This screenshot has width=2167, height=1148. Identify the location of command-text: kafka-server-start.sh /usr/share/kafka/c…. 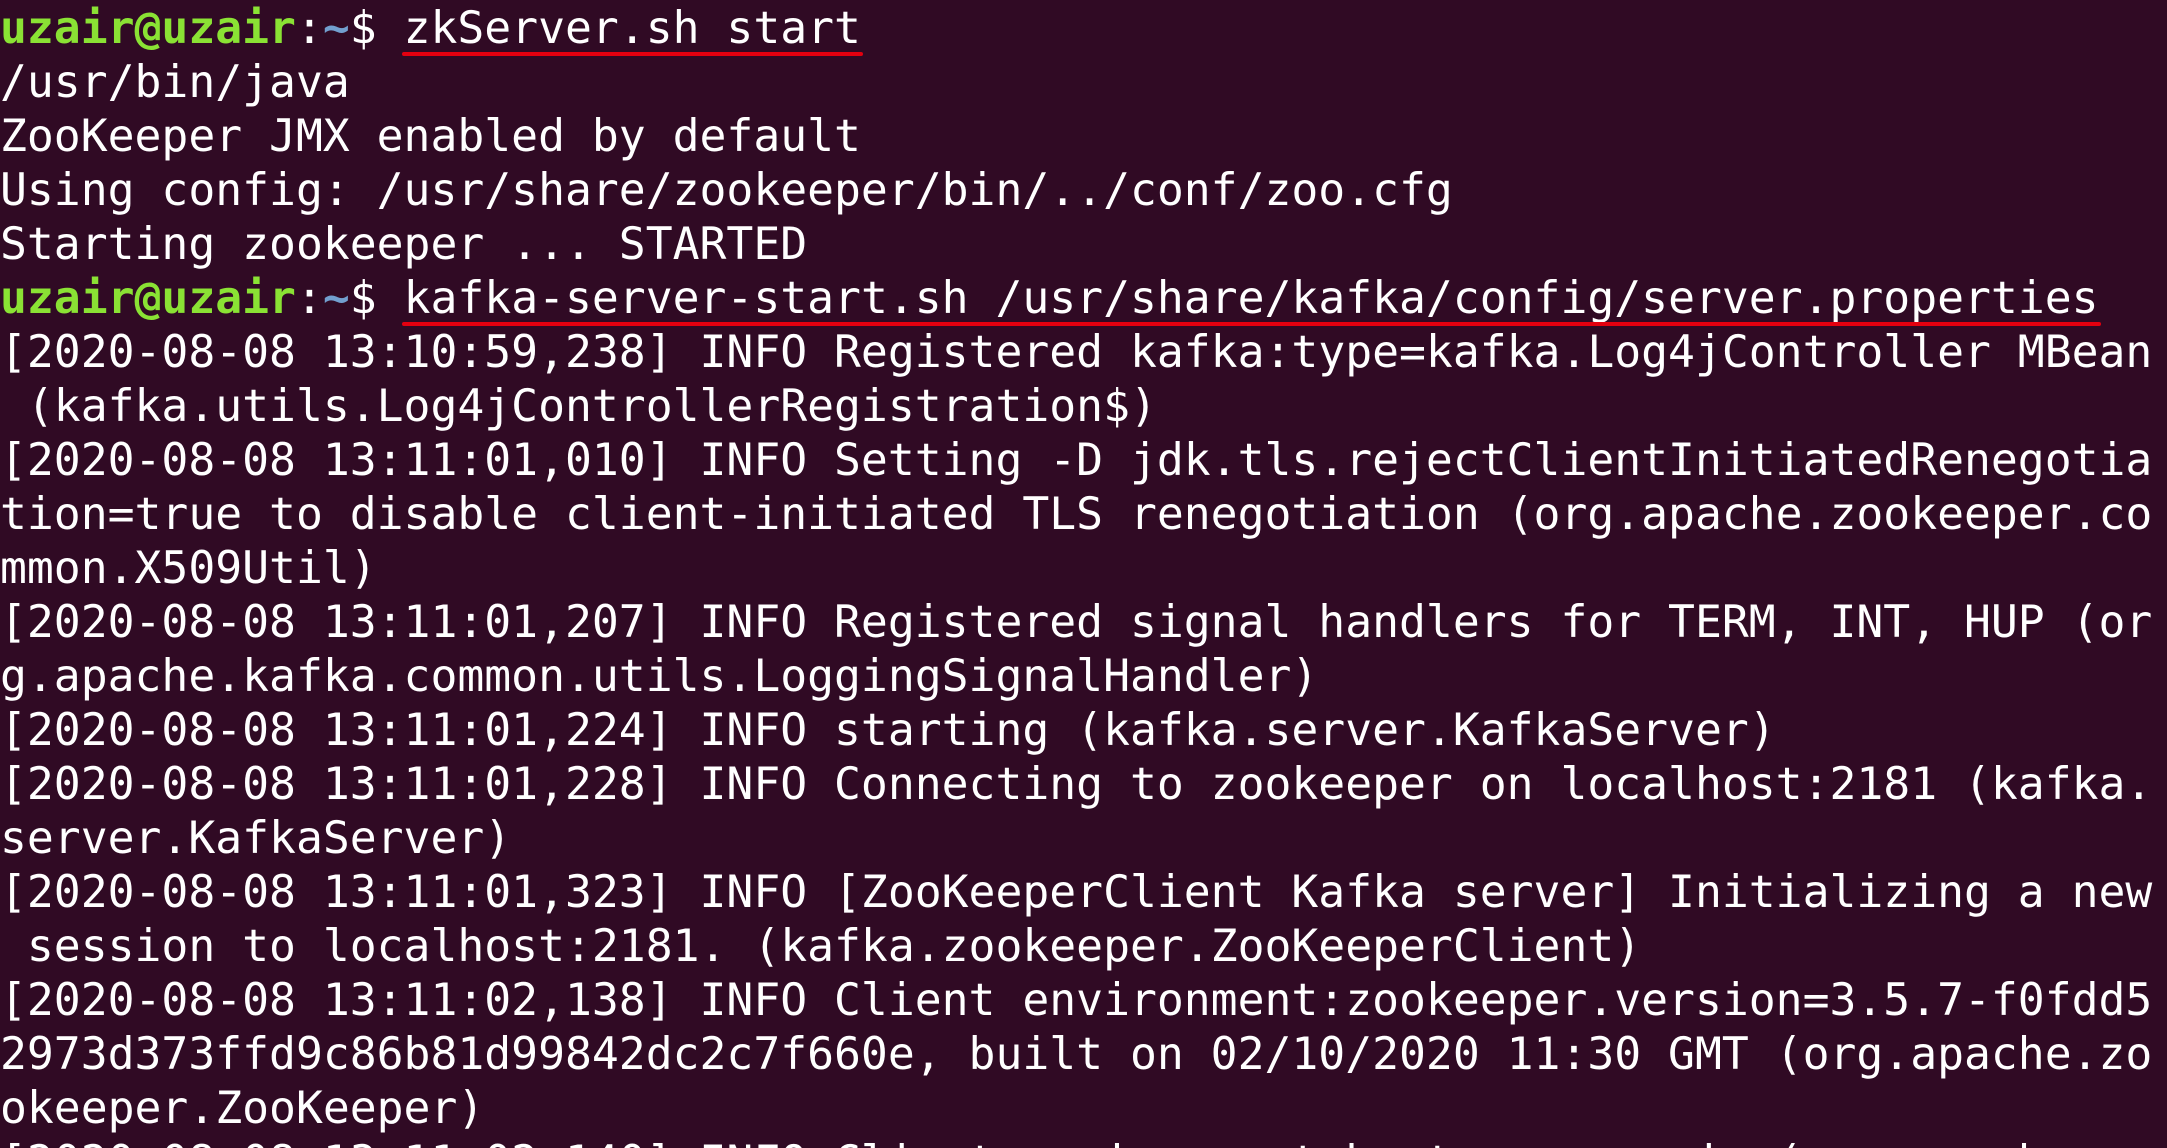
(1251, 298).